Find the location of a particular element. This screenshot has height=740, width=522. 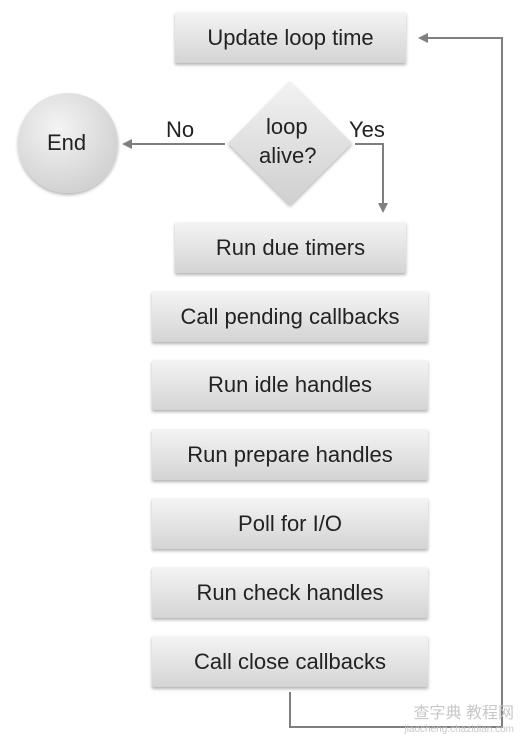

run-prepare-handles-box: Run prepare handles is located at coordinates (290, 454).